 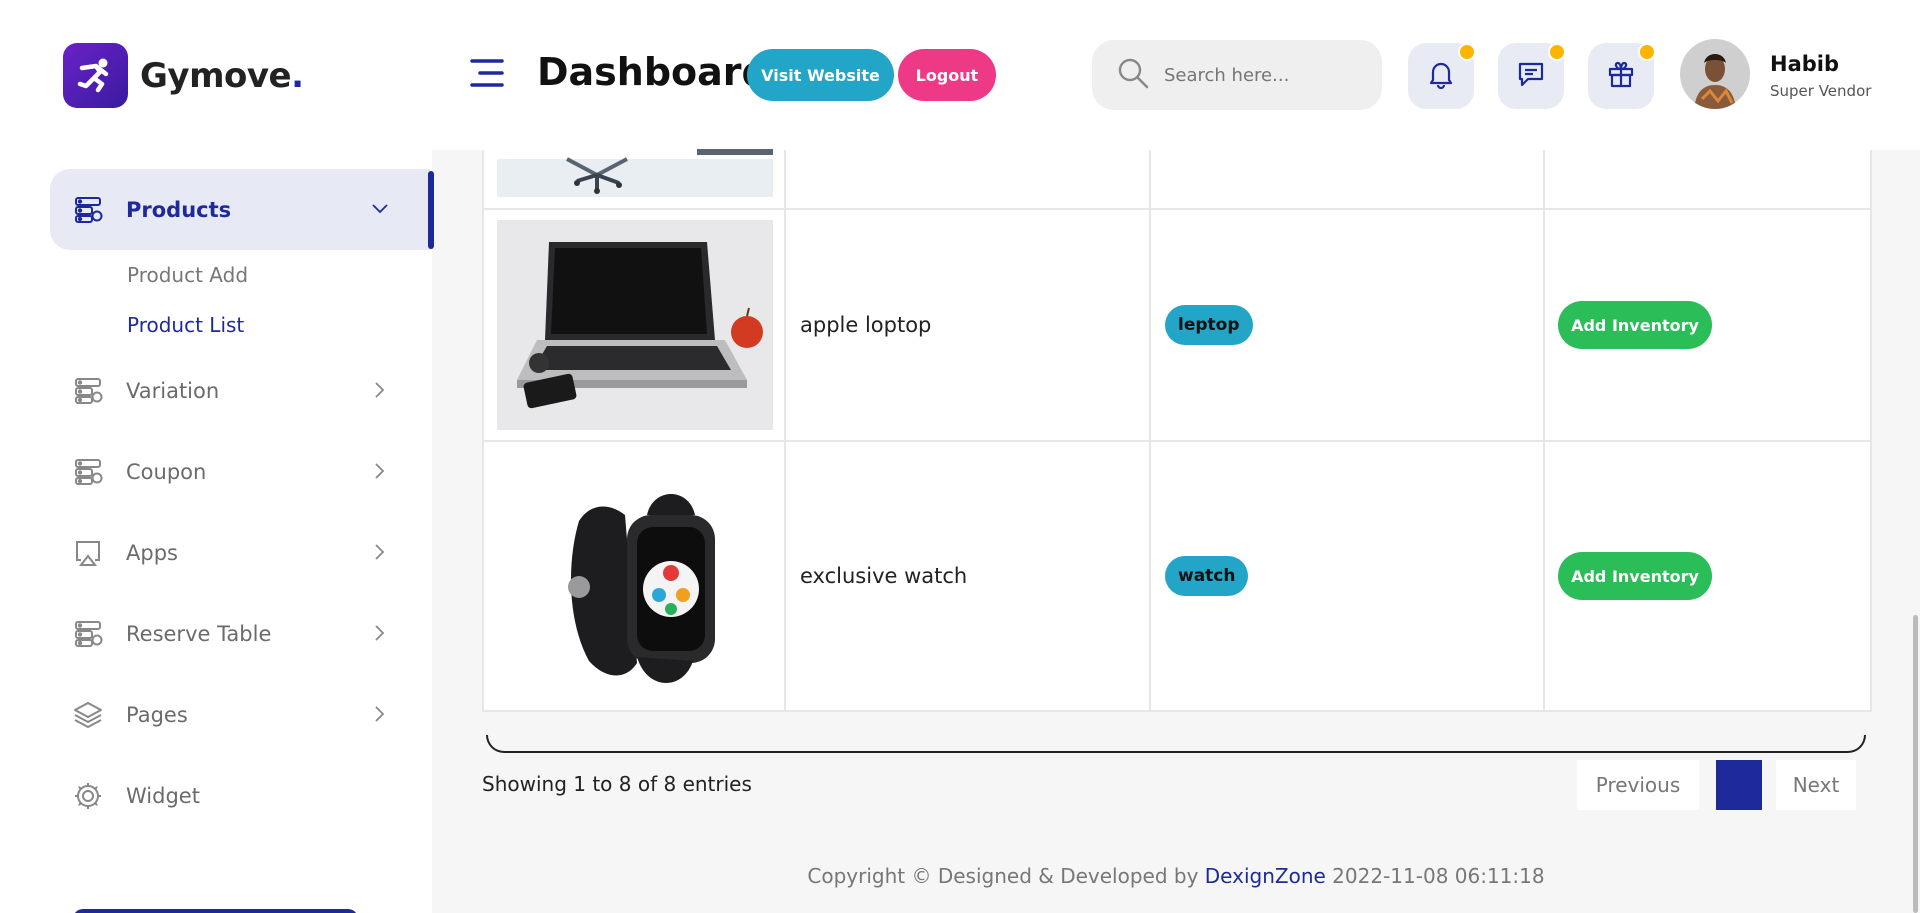 I want to click on product-name: exclusive watch, so click(x=884, y=576).